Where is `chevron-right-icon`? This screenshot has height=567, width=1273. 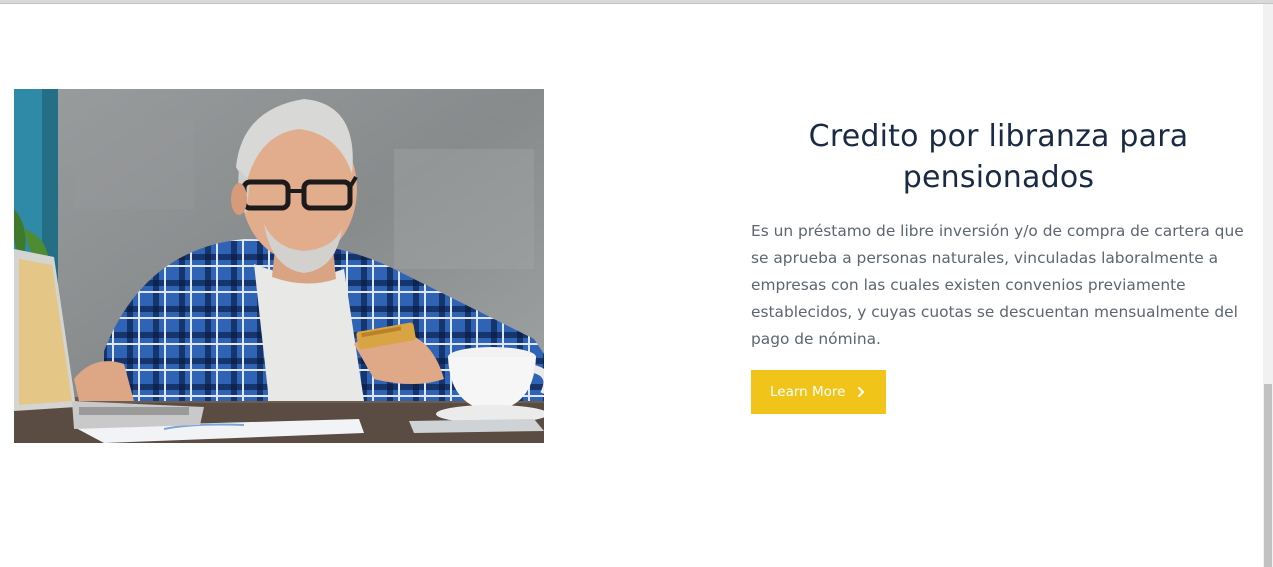
chevron-right-icon is located at coordinates (860, 392).